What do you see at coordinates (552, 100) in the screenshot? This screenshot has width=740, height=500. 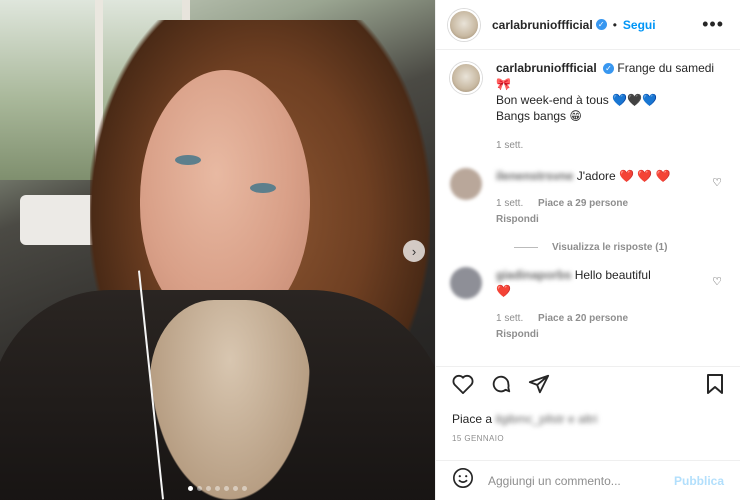 I see `caption-line2: Bon week-end à tous` at bounding box center [552, 100].